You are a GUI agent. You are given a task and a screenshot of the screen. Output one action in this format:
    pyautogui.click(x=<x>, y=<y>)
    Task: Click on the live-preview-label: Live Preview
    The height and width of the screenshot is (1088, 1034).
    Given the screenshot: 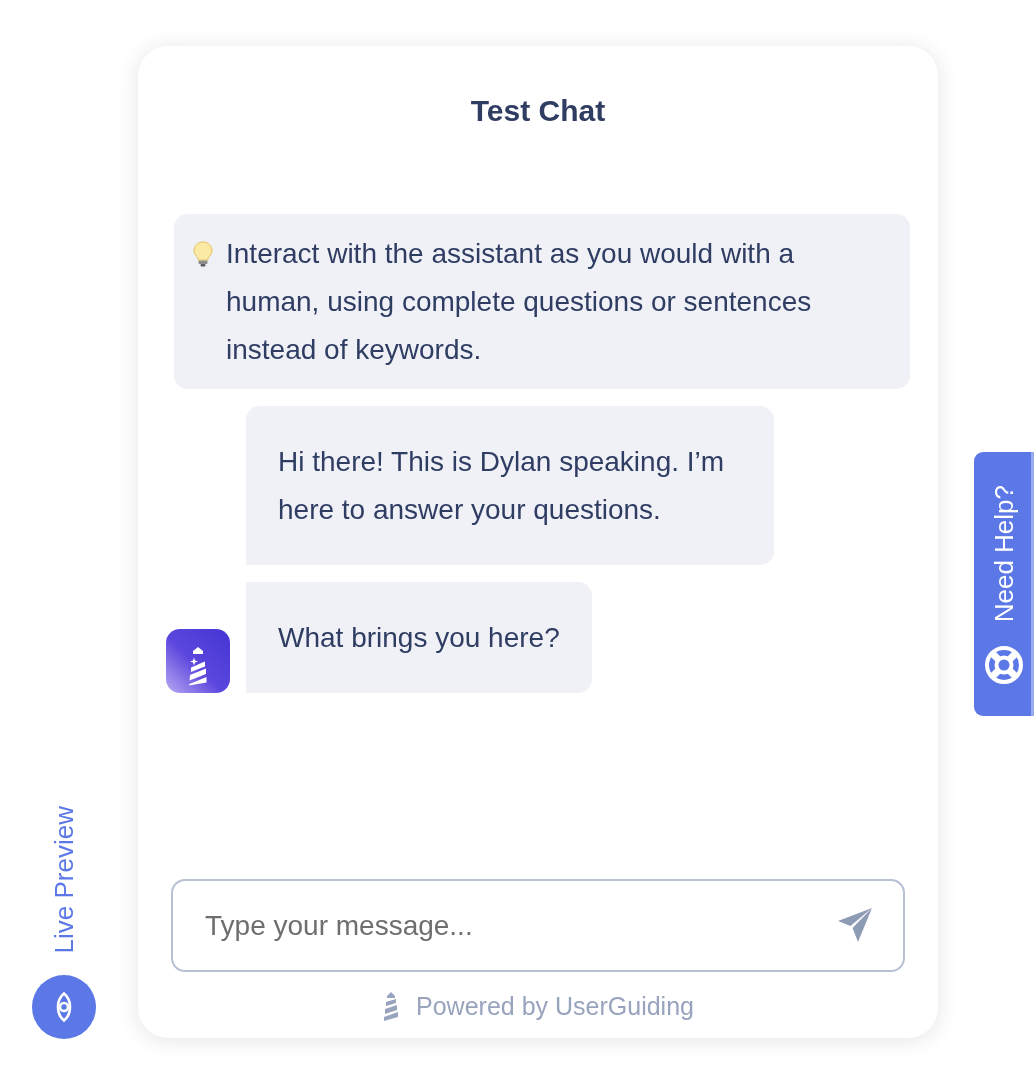 What is the action you would take?
    pyautogui.click(x=64, y=879)
    